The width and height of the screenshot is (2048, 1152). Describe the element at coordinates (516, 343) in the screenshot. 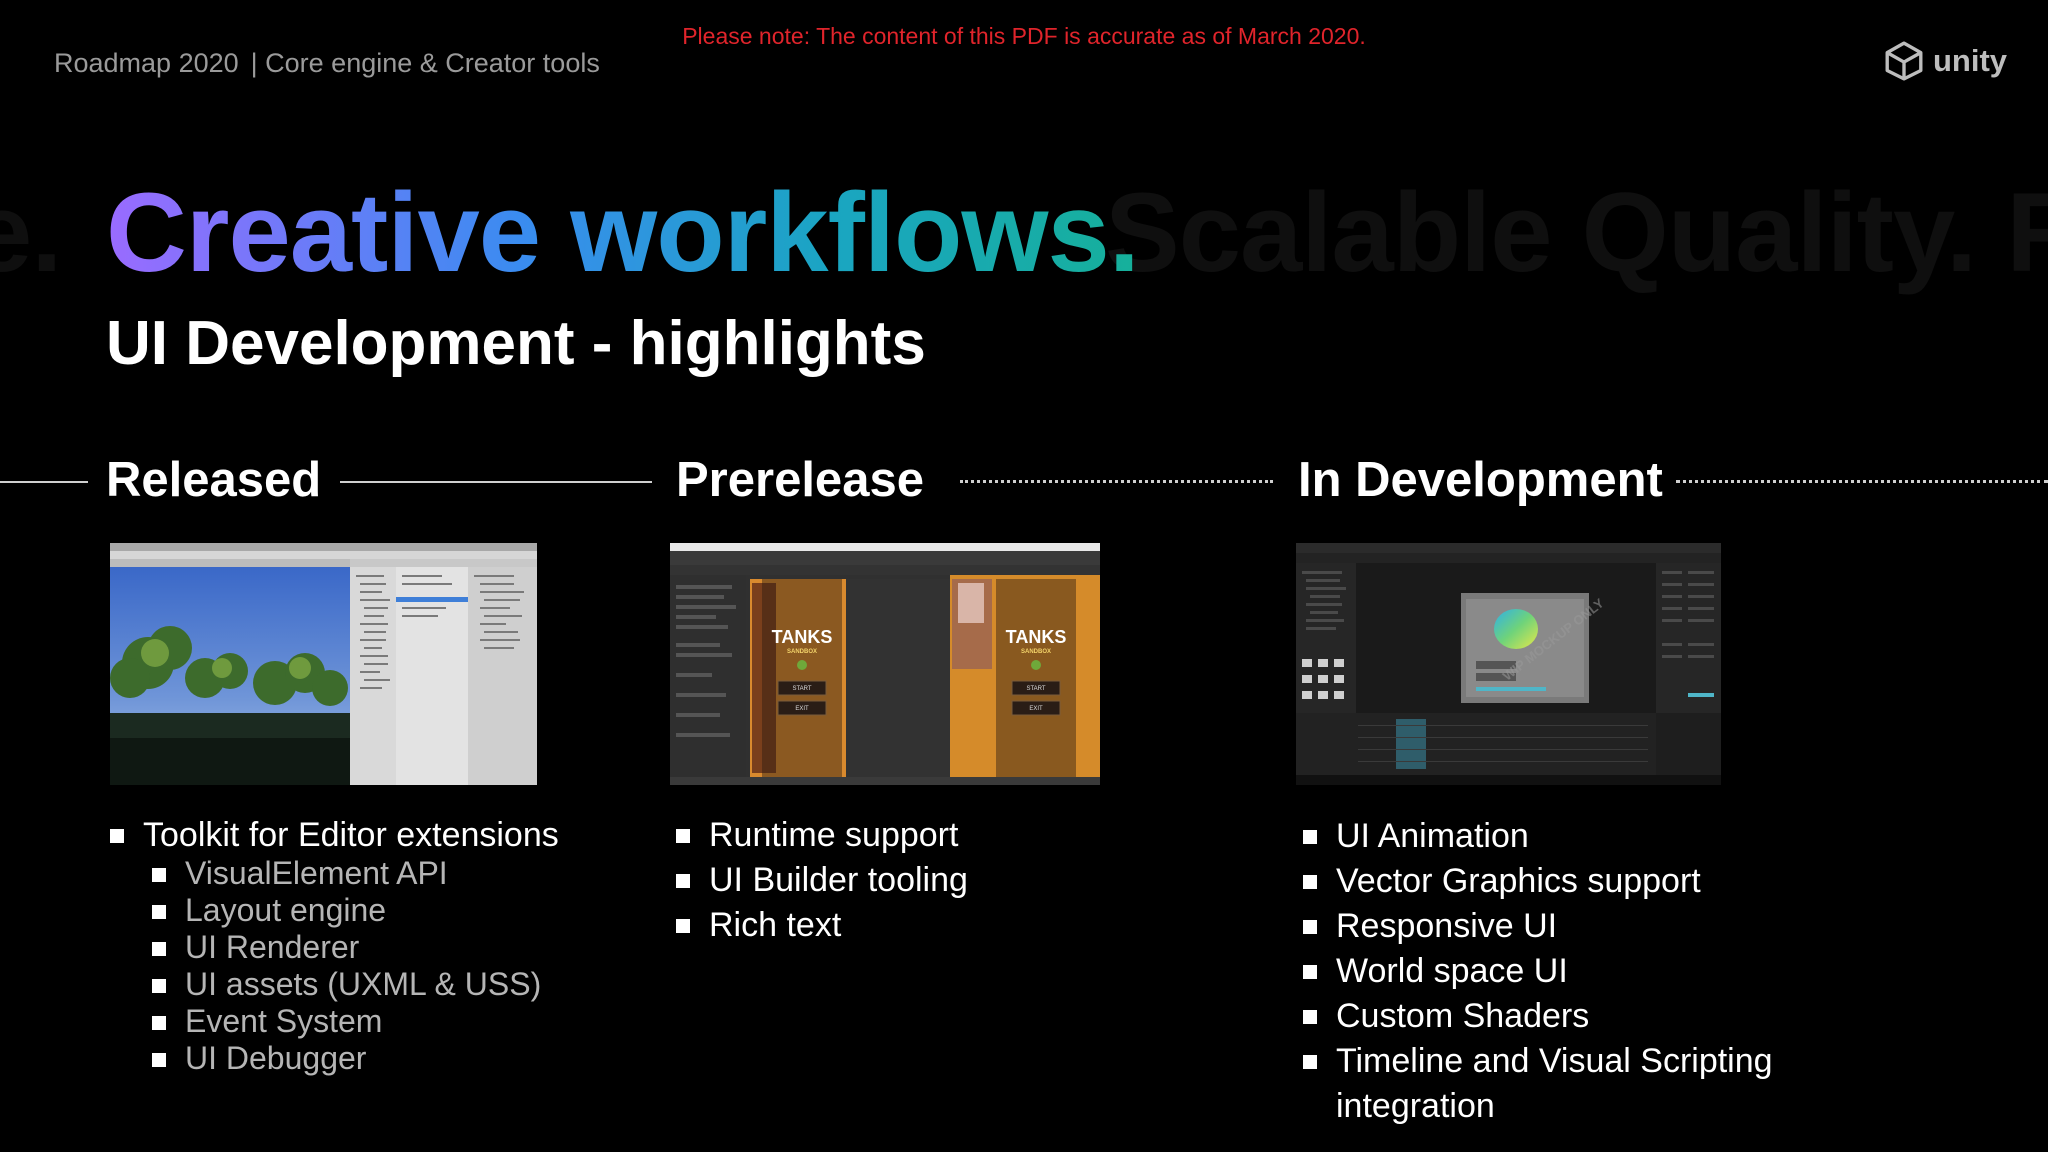

I see `page-subtitle: UI Development - highlights` at that location.